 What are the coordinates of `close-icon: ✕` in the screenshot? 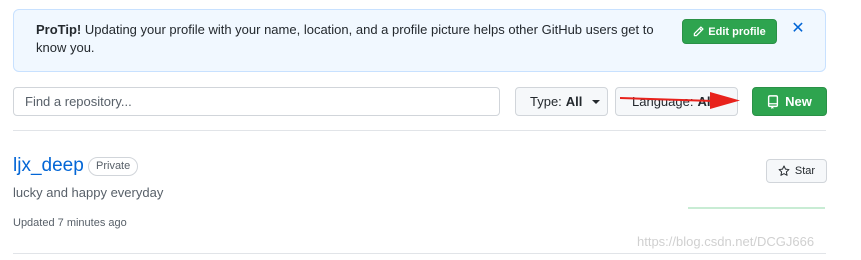 It's located at (798, 29).